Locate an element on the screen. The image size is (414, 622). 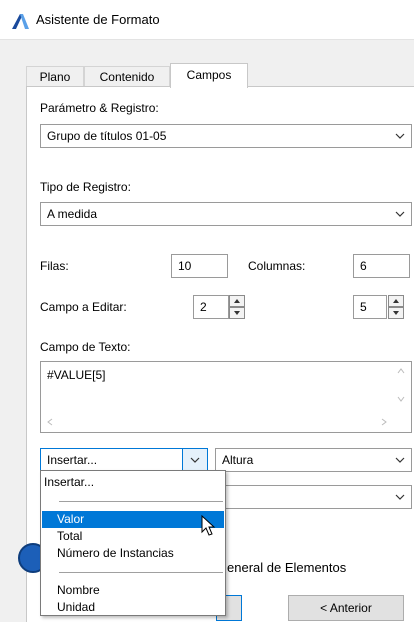
tipo-value: A medida is located at coordinates (72, 214).